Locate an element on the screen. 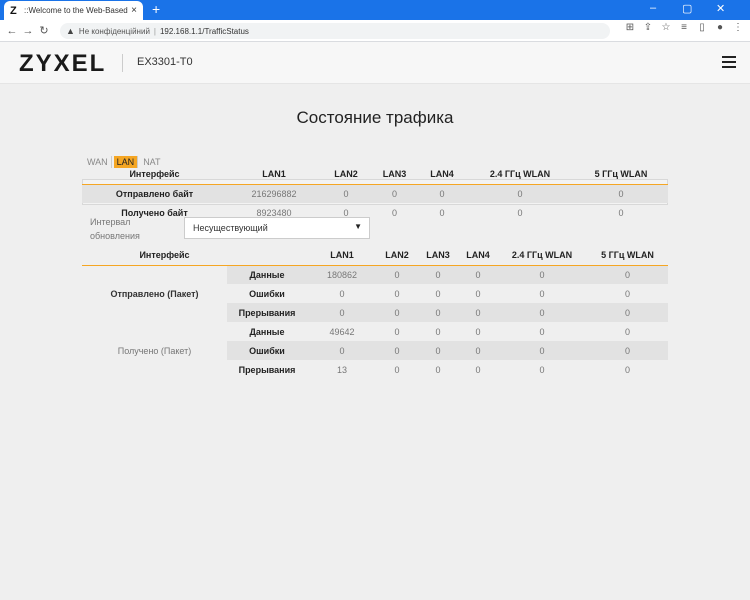  reload-icon: ↻ is located at coordinates (44, 30).